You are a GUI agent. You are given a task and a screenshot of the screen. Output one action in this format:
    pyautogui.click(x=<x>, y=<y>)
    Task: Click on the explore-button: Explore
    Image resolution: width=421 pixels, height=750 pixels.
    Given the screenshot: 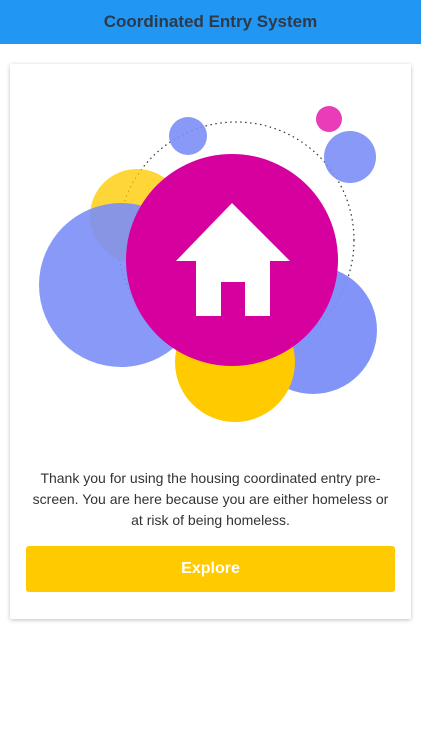 What is the action you would take?
    pyautogui.click(x=210, y=569)
    